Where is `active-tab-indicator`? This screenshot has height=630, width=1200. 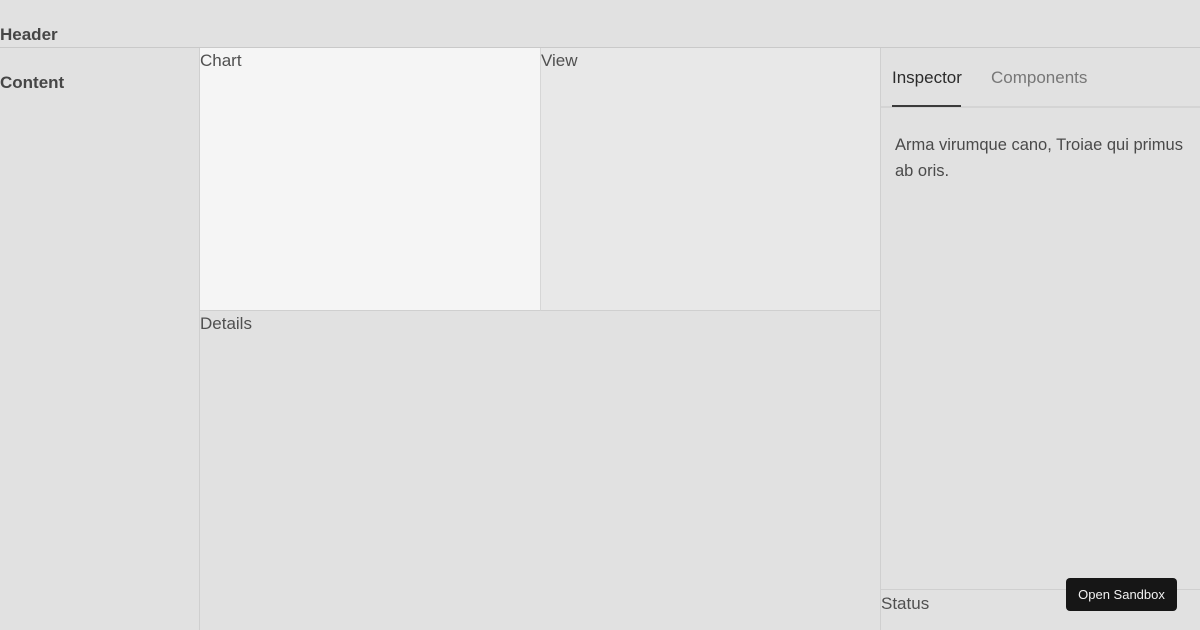 active-tab-indicator is located at coordinates (926, 106).